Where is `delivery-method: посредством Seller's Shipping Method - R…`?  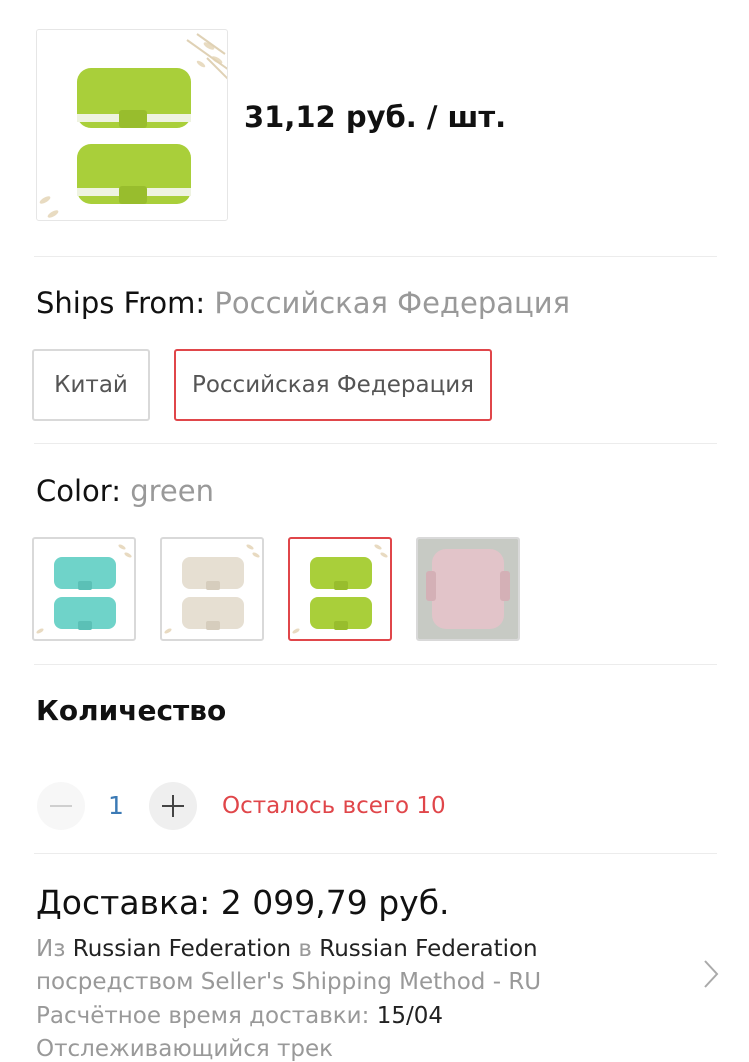
delivery-method: посредством Seller's Shipping Method - R… is located at coordinates (289, 982).